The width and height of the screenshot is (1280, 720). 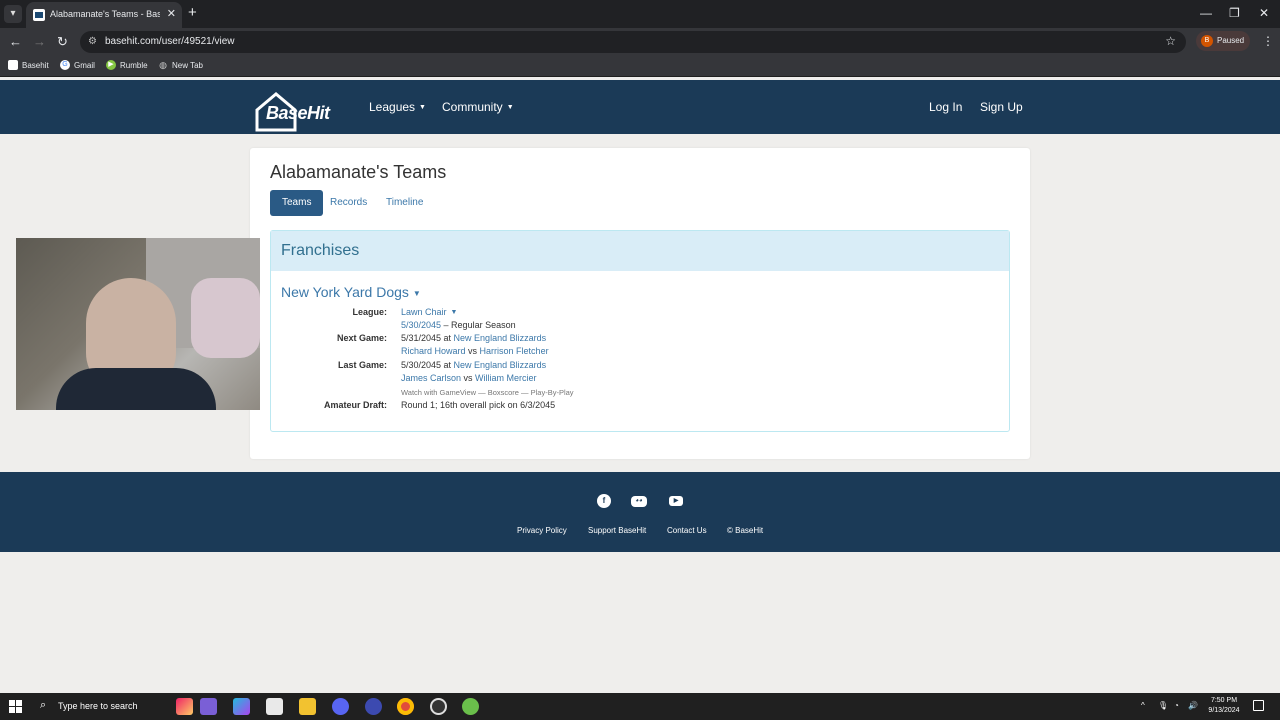 What do you see at coordinates (13, 65) in the screenshot?
I see `basehit-icon` at bounding box center [13, 65].